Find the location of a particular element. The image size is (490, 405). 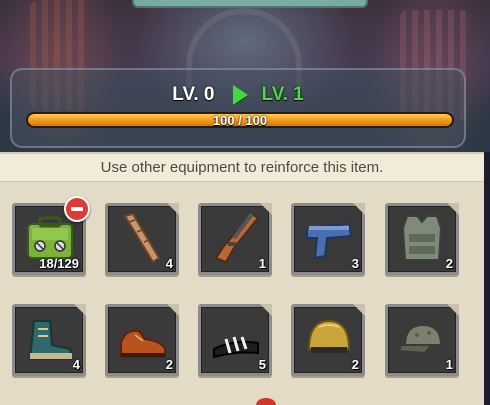

equipment-slot-hiking-boot: 4 is located at coordinates (49, 340).